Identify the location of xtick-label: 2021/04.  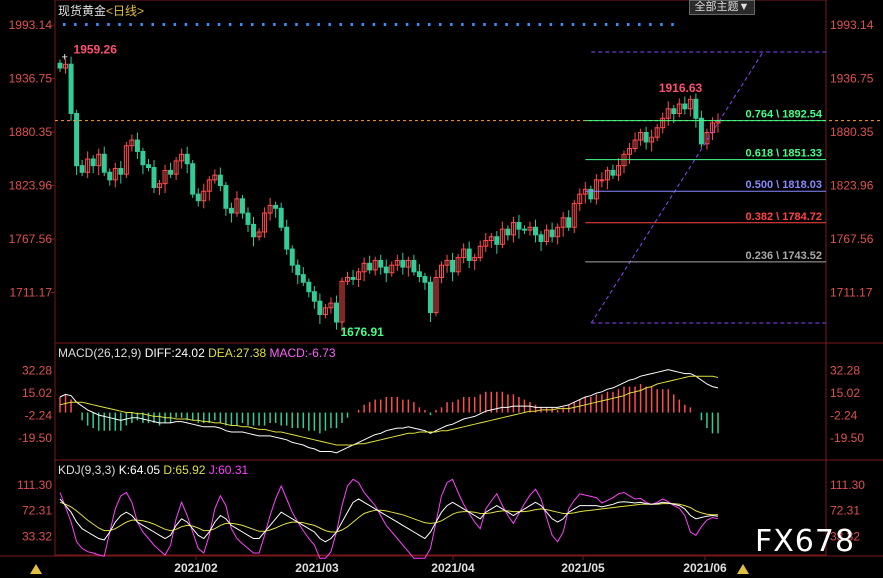
(453, 568).